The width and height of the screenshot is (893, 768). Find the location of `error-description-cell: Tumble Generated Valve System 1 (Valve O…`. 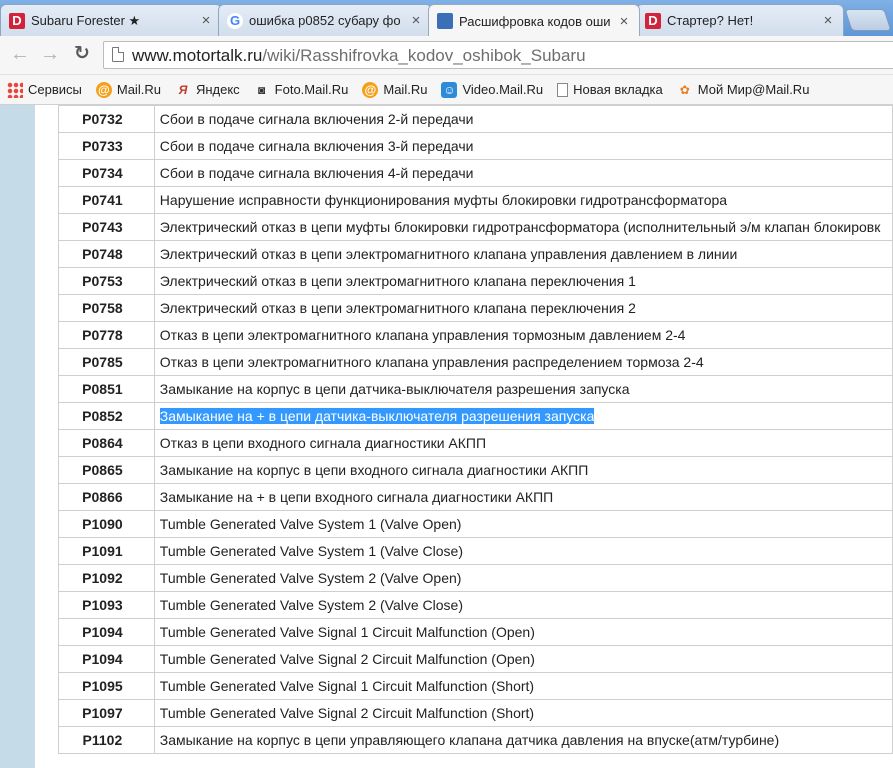

error-description-cell: Tumble Generated Valve System 1 (Valve O… is located at coordinates (523, 524).